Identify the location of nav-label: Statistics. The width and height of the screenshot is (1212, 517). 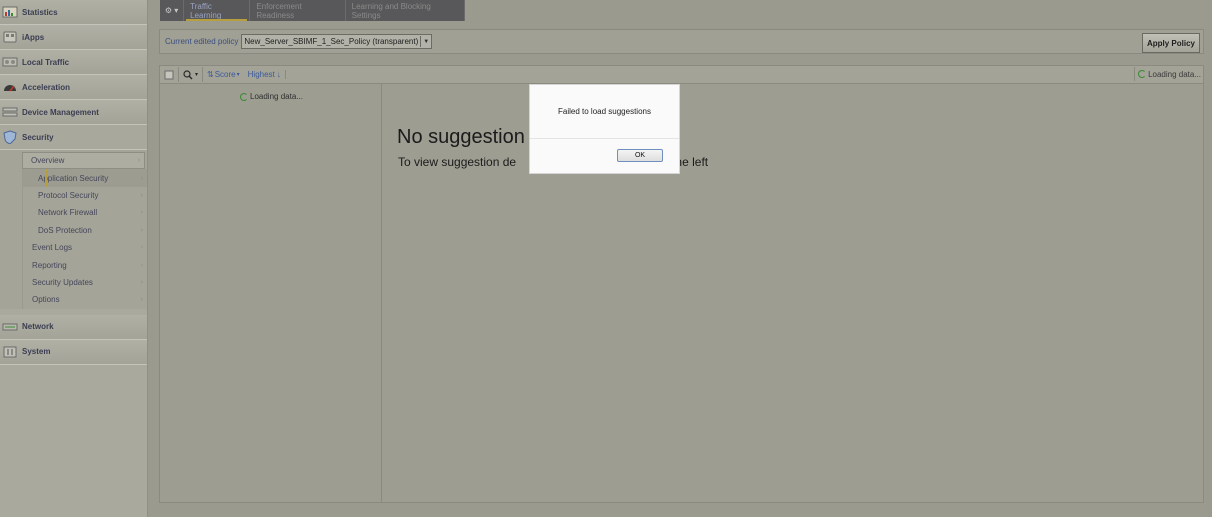
(40, 12).